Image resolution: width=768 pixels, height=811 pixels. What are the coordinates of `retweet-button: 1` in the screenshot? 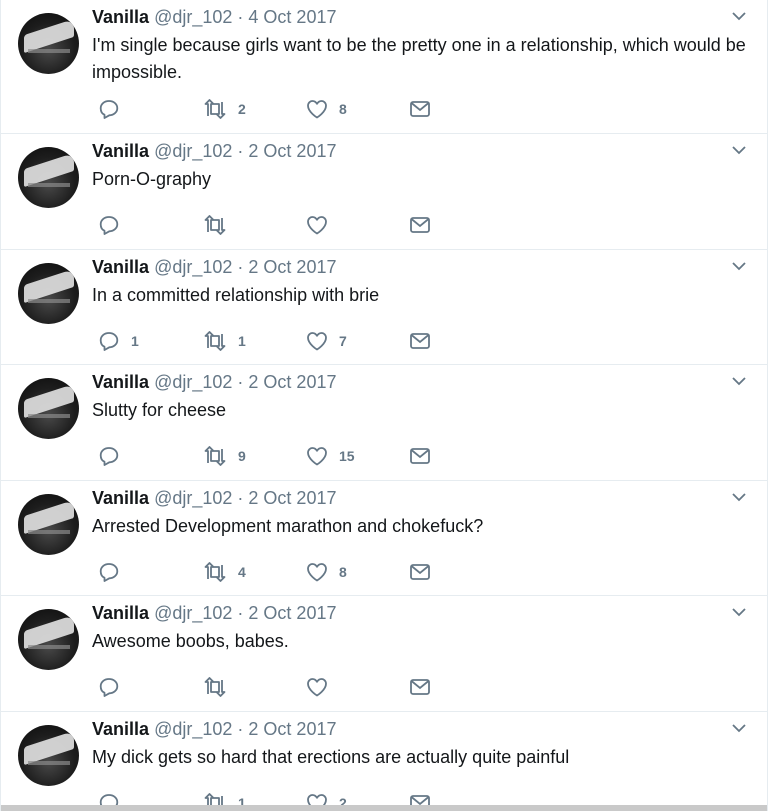 It's located at (224, 341).